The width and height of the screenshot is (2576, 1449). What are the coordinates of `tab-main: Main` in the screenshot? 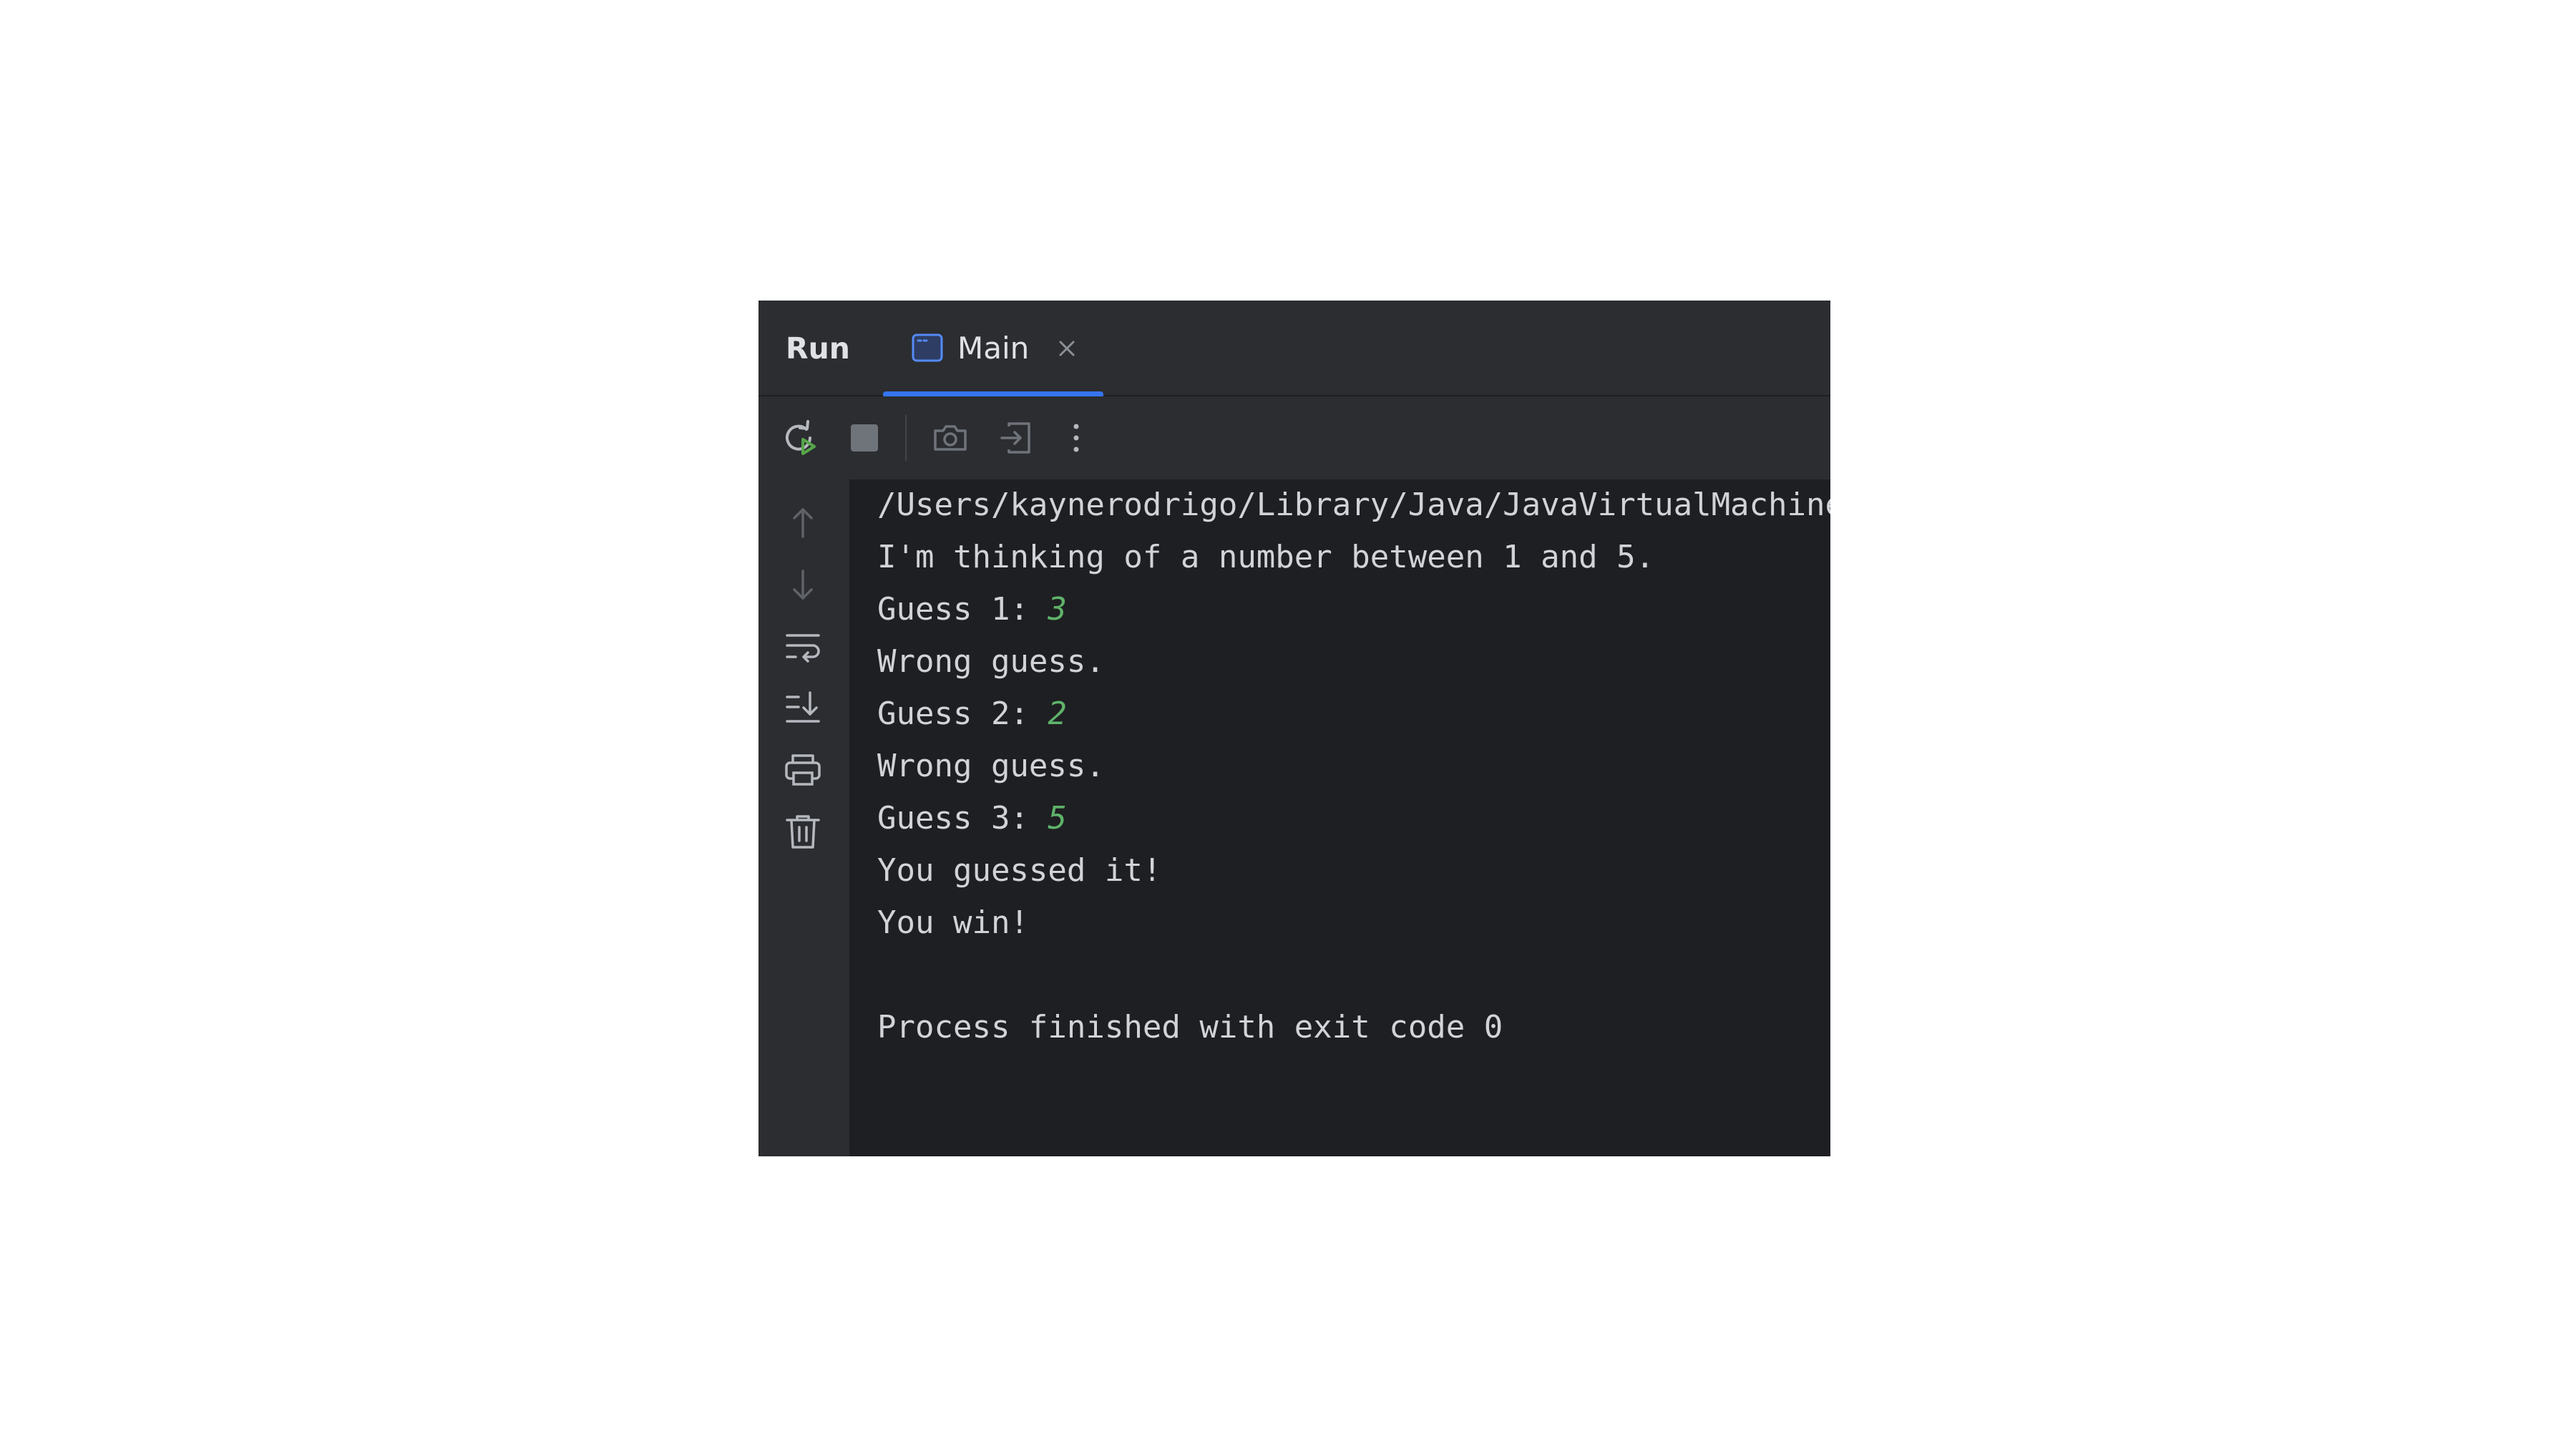 It's located at (993, 349).